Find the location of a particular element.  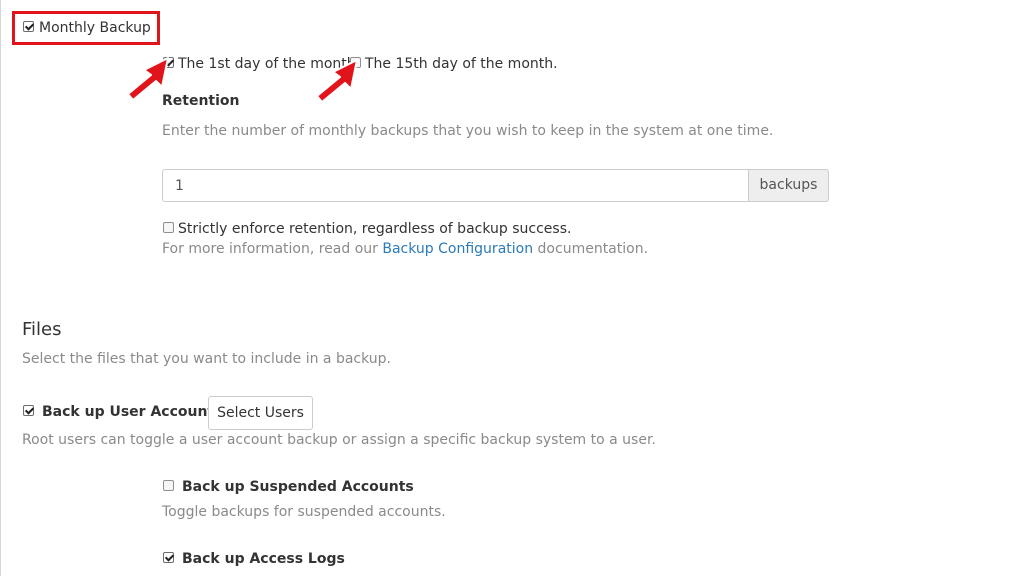

retention-input-group: backups is located at coordinates (495, 185).